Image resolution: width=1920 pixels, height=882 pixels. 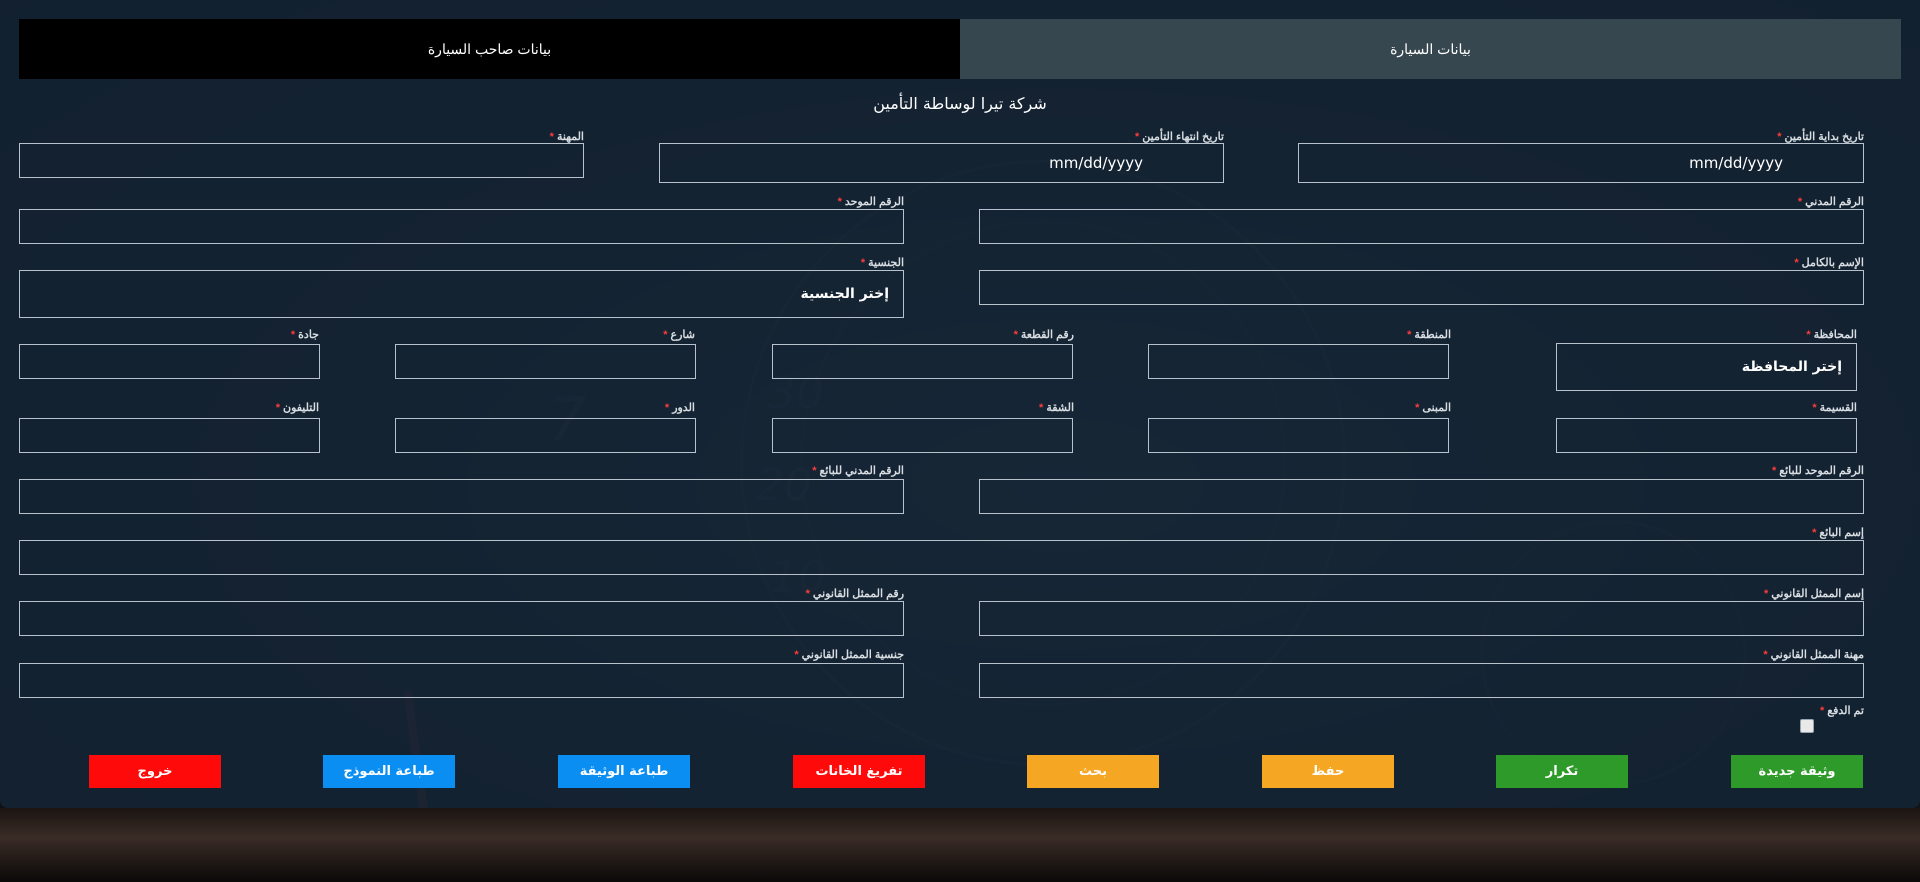 What do you see at coordinates (1581, 163) in the screenshot?
I see `insurance-start-date-input: mm/dd/yyyy` at bounding box center [1581, 163].